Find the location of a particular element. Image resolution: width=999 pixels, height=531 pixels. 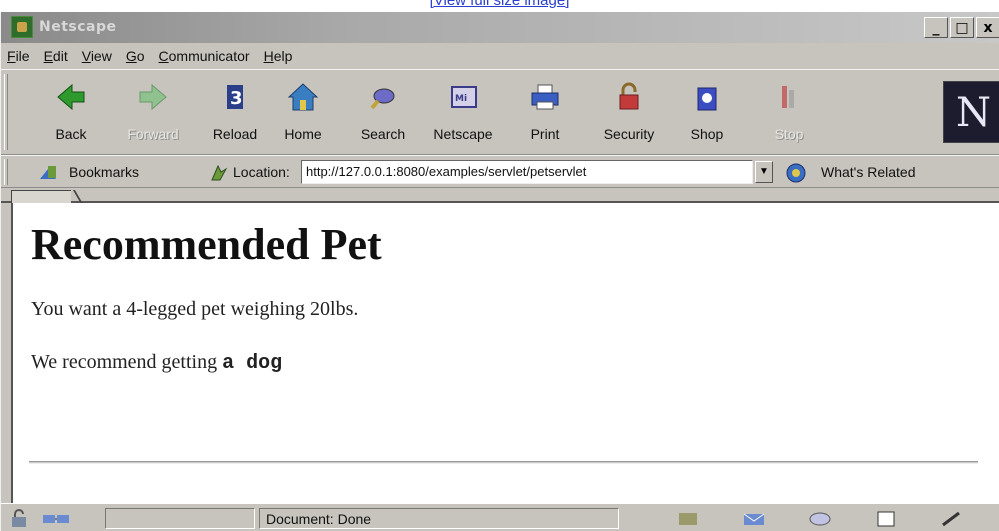

netscape-app-icon is located at coordinates (22, 27).